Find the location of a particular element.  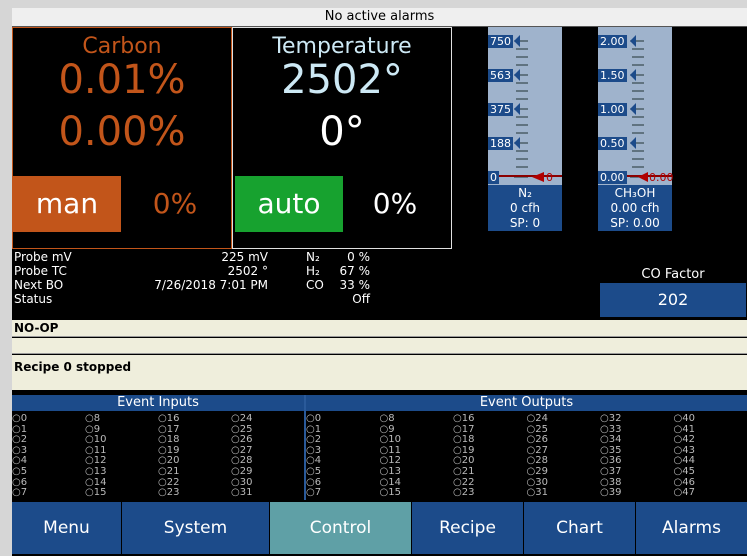

event-input-7: ○7 is located at coordinates (20, 493).